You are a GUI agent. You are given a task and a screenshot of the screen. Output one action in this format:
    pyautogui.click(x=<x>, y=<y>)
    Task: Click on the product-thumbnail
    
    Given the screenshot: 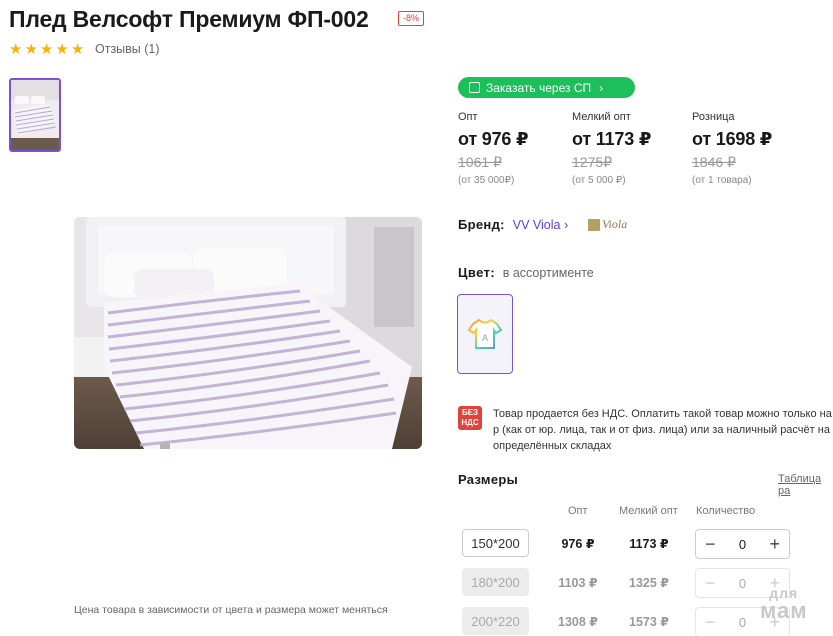 What is the action you would take?
    pyautogui.click(x=35, y=115)
    